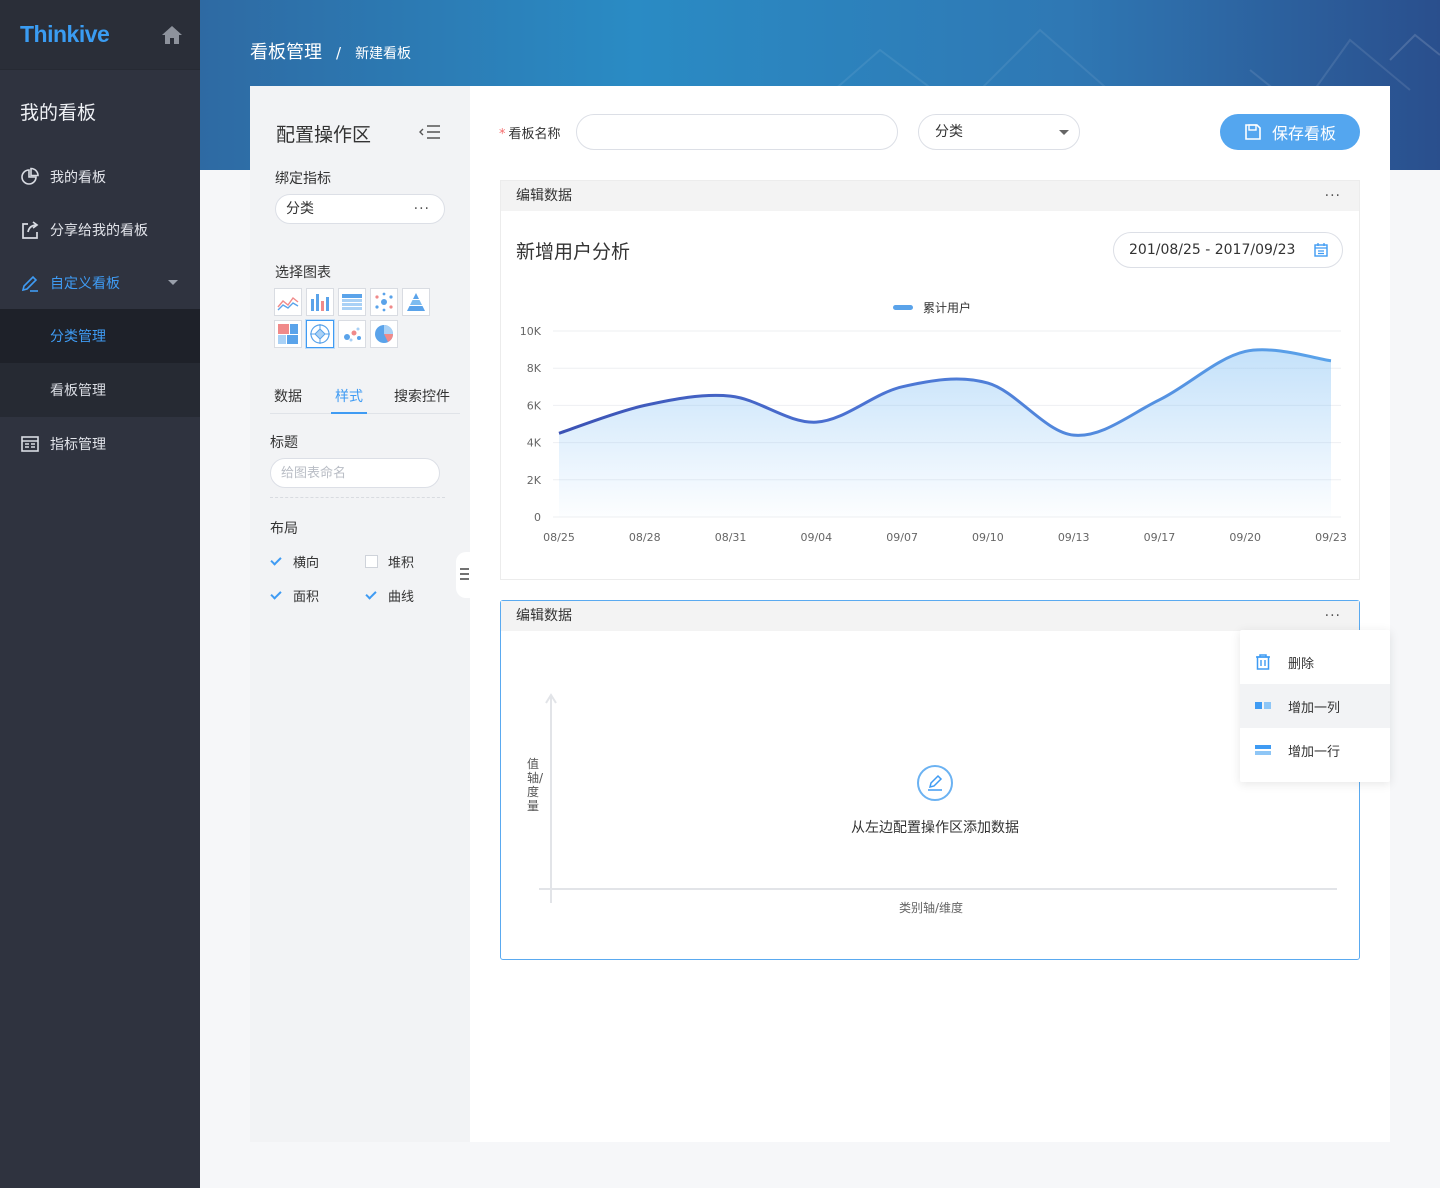 Image resolution: width=1440 pixels, height=1188 pixels. What do you see at coordinates (1212, 250) in the screenshot?
I see `date-range-value: 201/08/25 - 2017/09/23` at bounding box center [1212, 250].